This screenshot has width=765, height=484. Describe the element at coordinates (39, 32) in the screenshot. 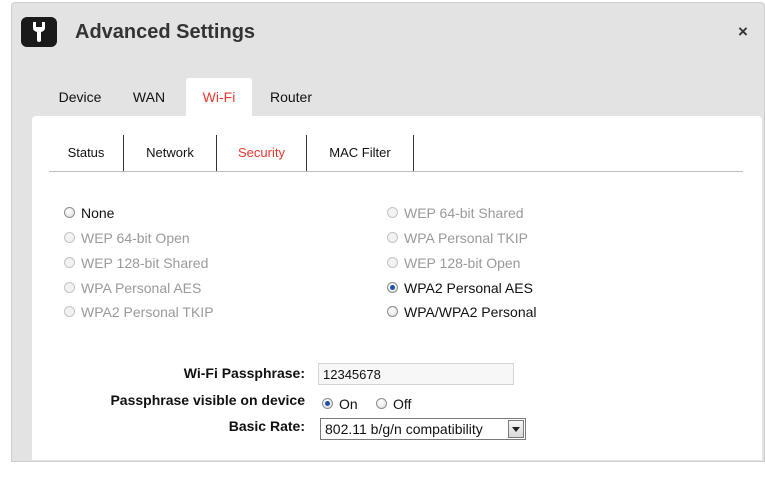

I see `wrench-icon` at that location.